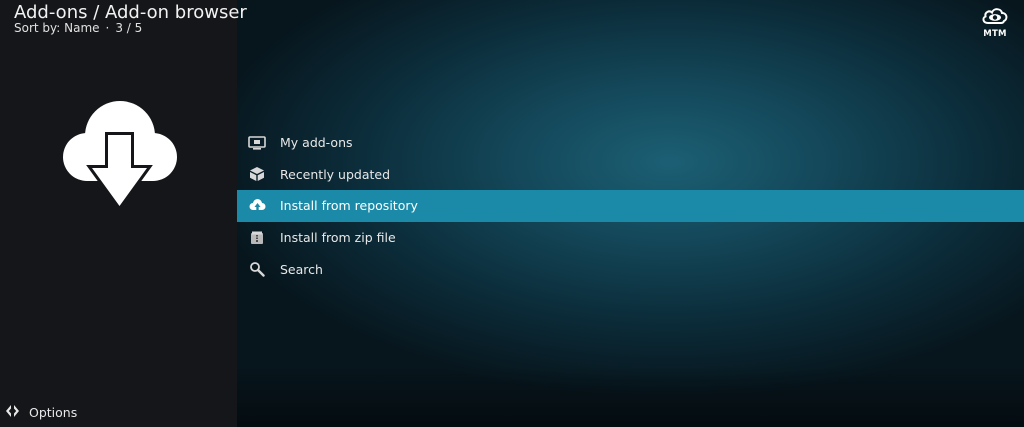  Describe the element at coordinates (53, 412) in the screenshot. I see `options-label: Options` at that location.